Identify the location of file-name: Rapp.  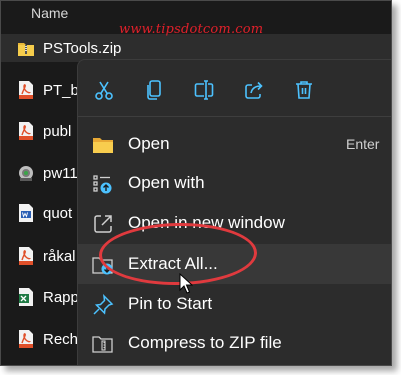
(61, 297).